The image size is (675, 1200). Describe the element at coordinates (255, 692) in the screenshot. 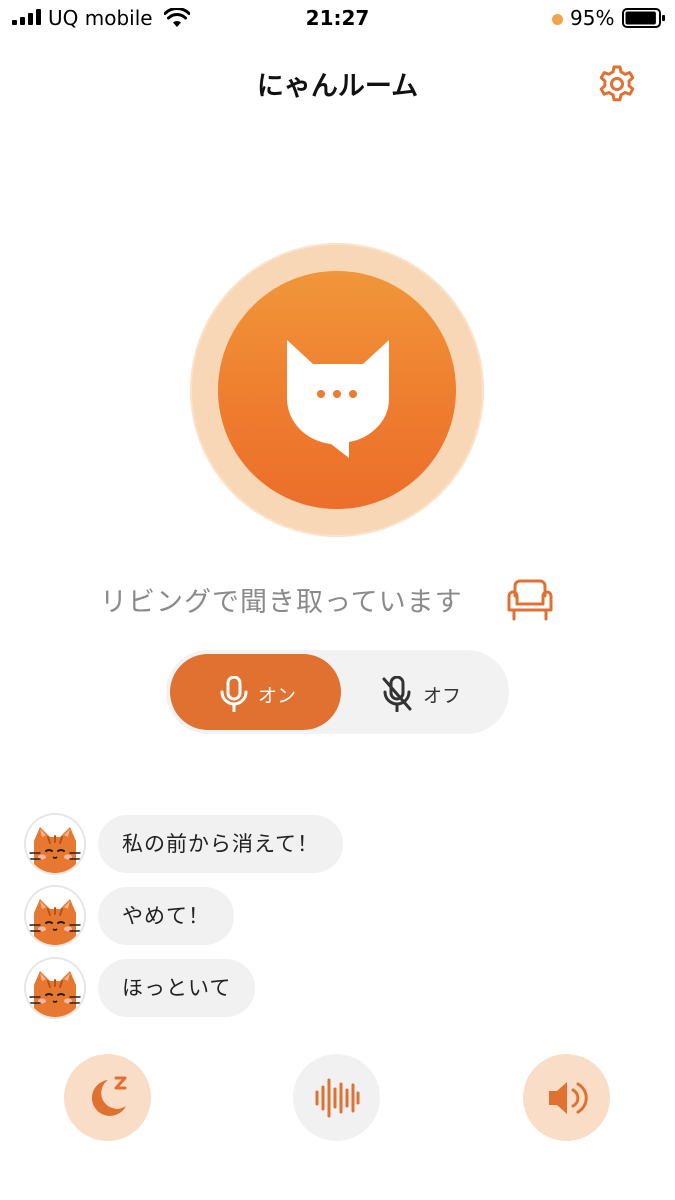

I see `mic-on-button: オン` at that location.